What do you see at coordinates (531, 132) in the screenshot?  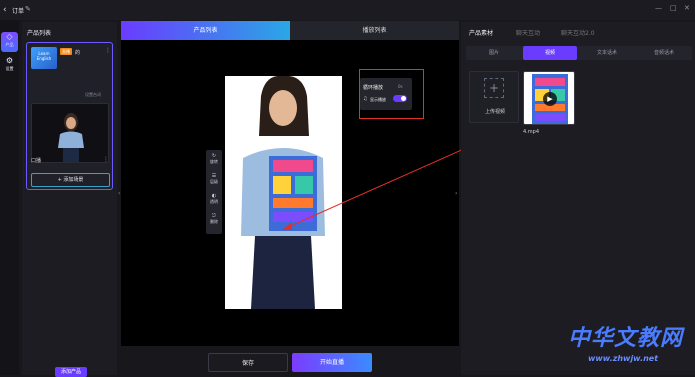 I see `video-filename: 4.mp4` at bounding box center [531, 132].